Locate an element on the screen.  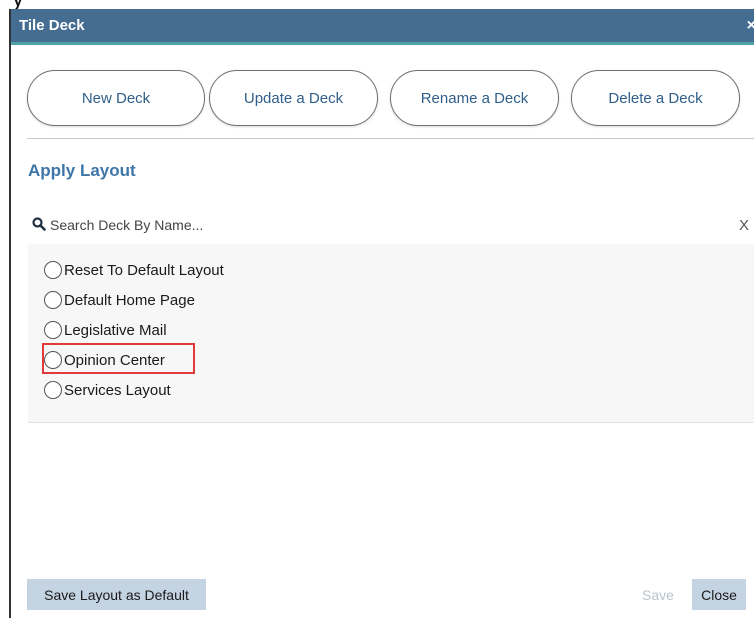
layout-option-label: Legislative Mail is located at coordinates (115, 330).